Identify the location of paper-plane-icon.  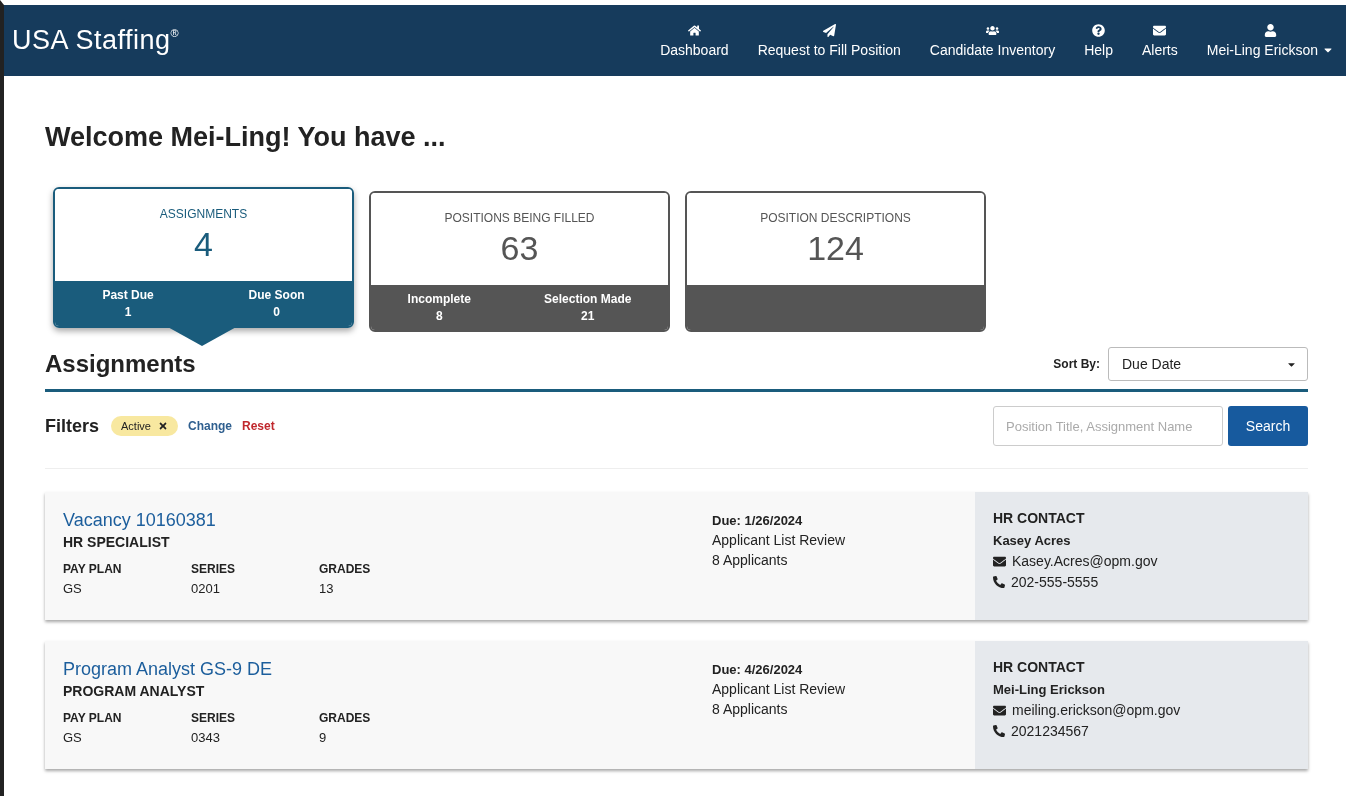
(829, 30).